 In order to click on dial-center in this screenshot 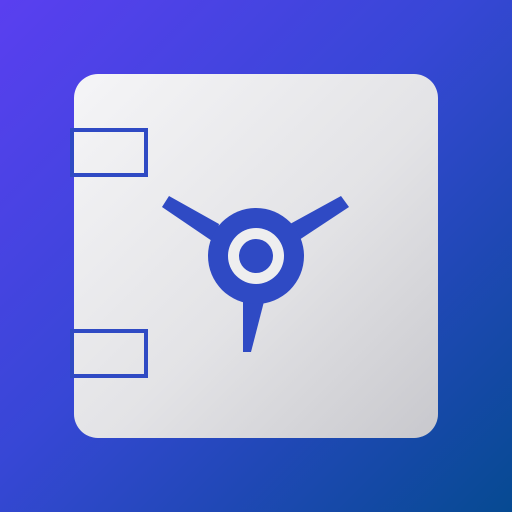, I will do `click(256, 256)`.